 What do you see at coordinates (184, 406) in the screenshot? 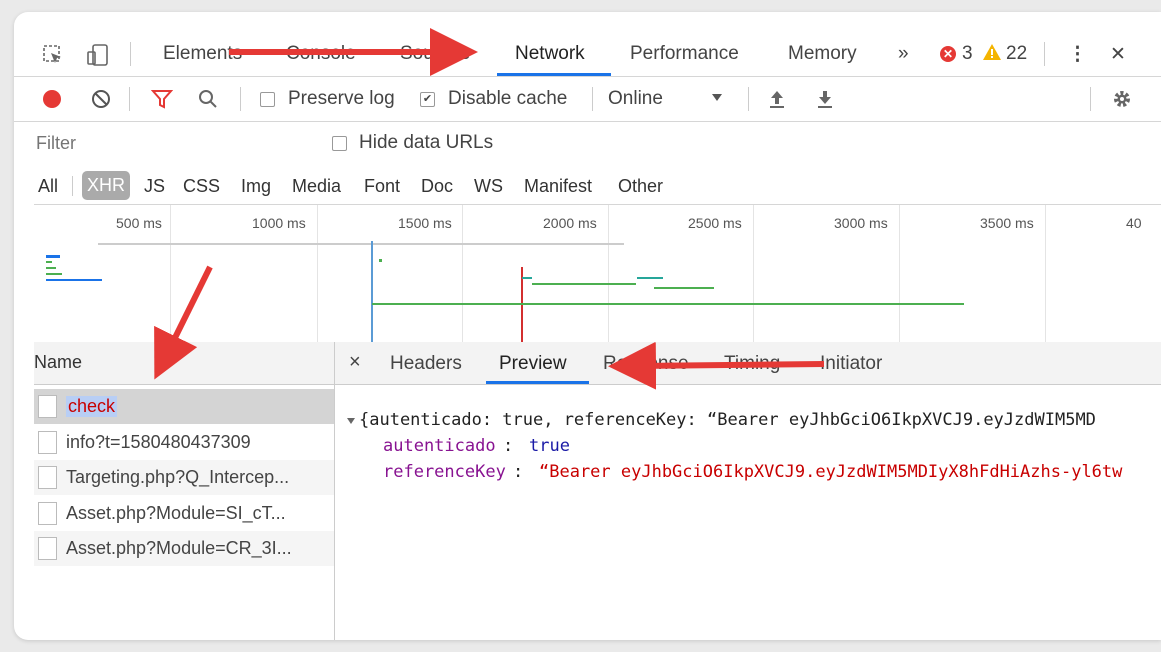
I see `request-row-check: check` at bounding box center [184, 406].